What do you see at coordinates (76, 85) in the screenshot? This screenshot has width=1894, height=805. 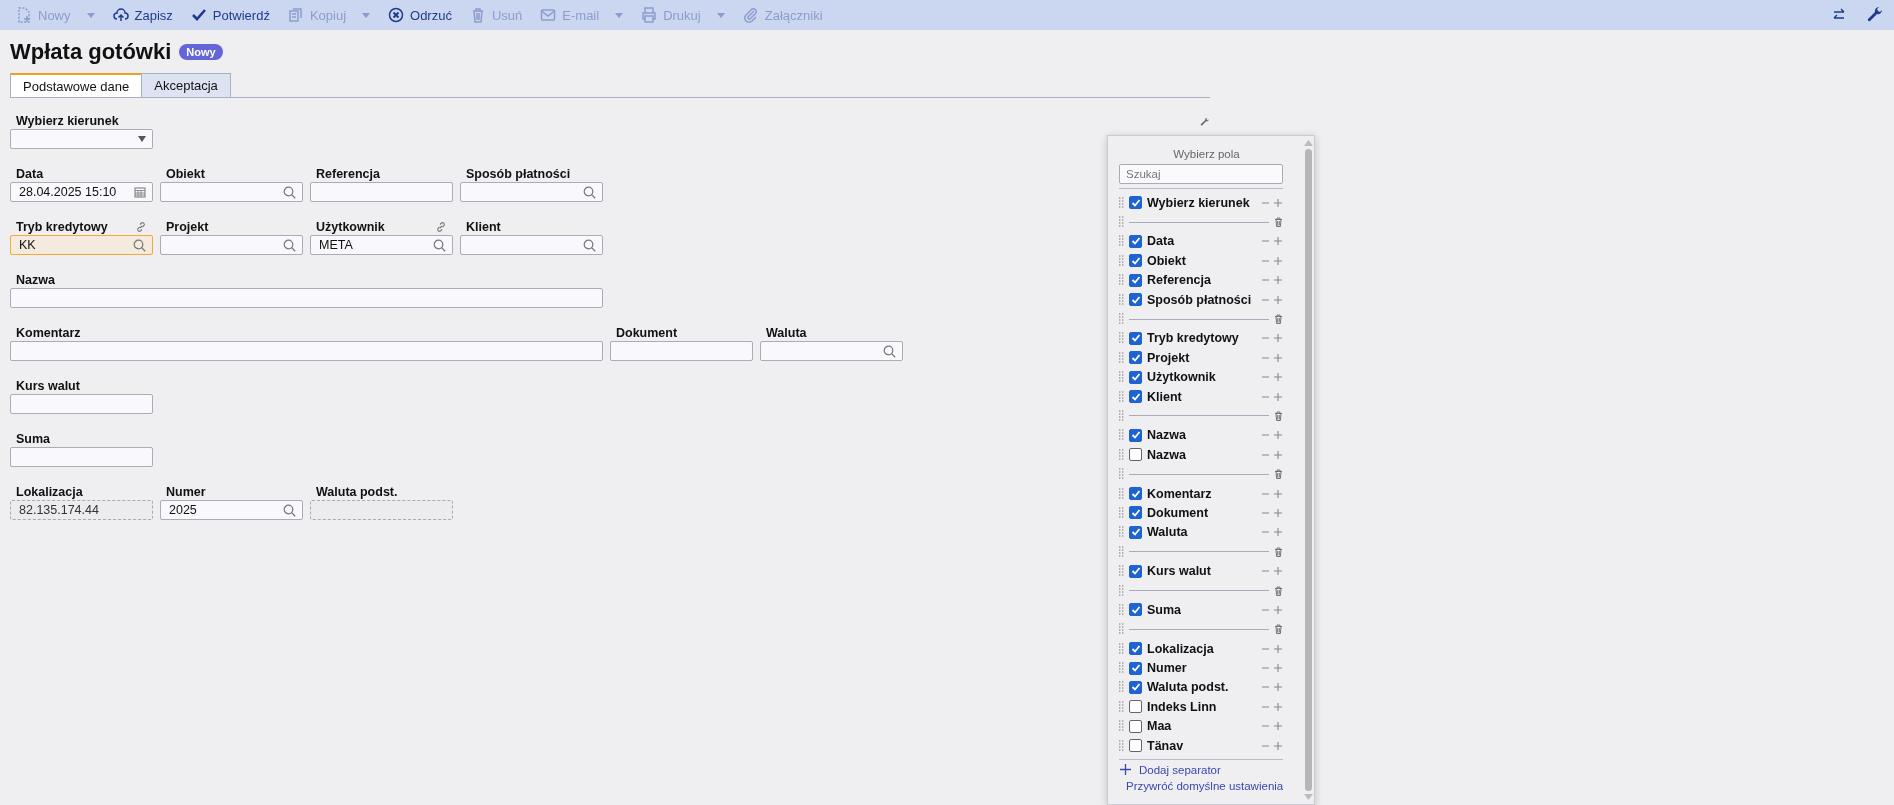 I see `tab: Podstawowe dane` at bounding box center [76, 85].